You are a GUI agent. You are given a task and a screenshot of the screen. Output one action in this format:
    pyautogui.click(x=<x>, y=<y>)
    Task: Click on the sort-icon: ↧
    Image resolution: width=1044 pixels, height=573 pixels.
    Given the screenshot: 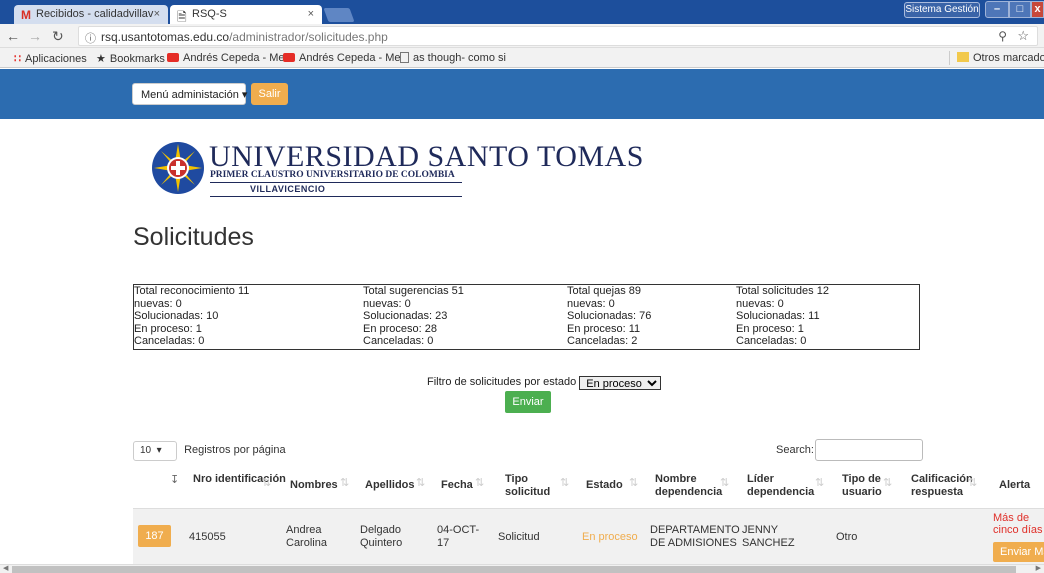 What is the action you would take?
    pyautogui.click(x=174, y=479)
    